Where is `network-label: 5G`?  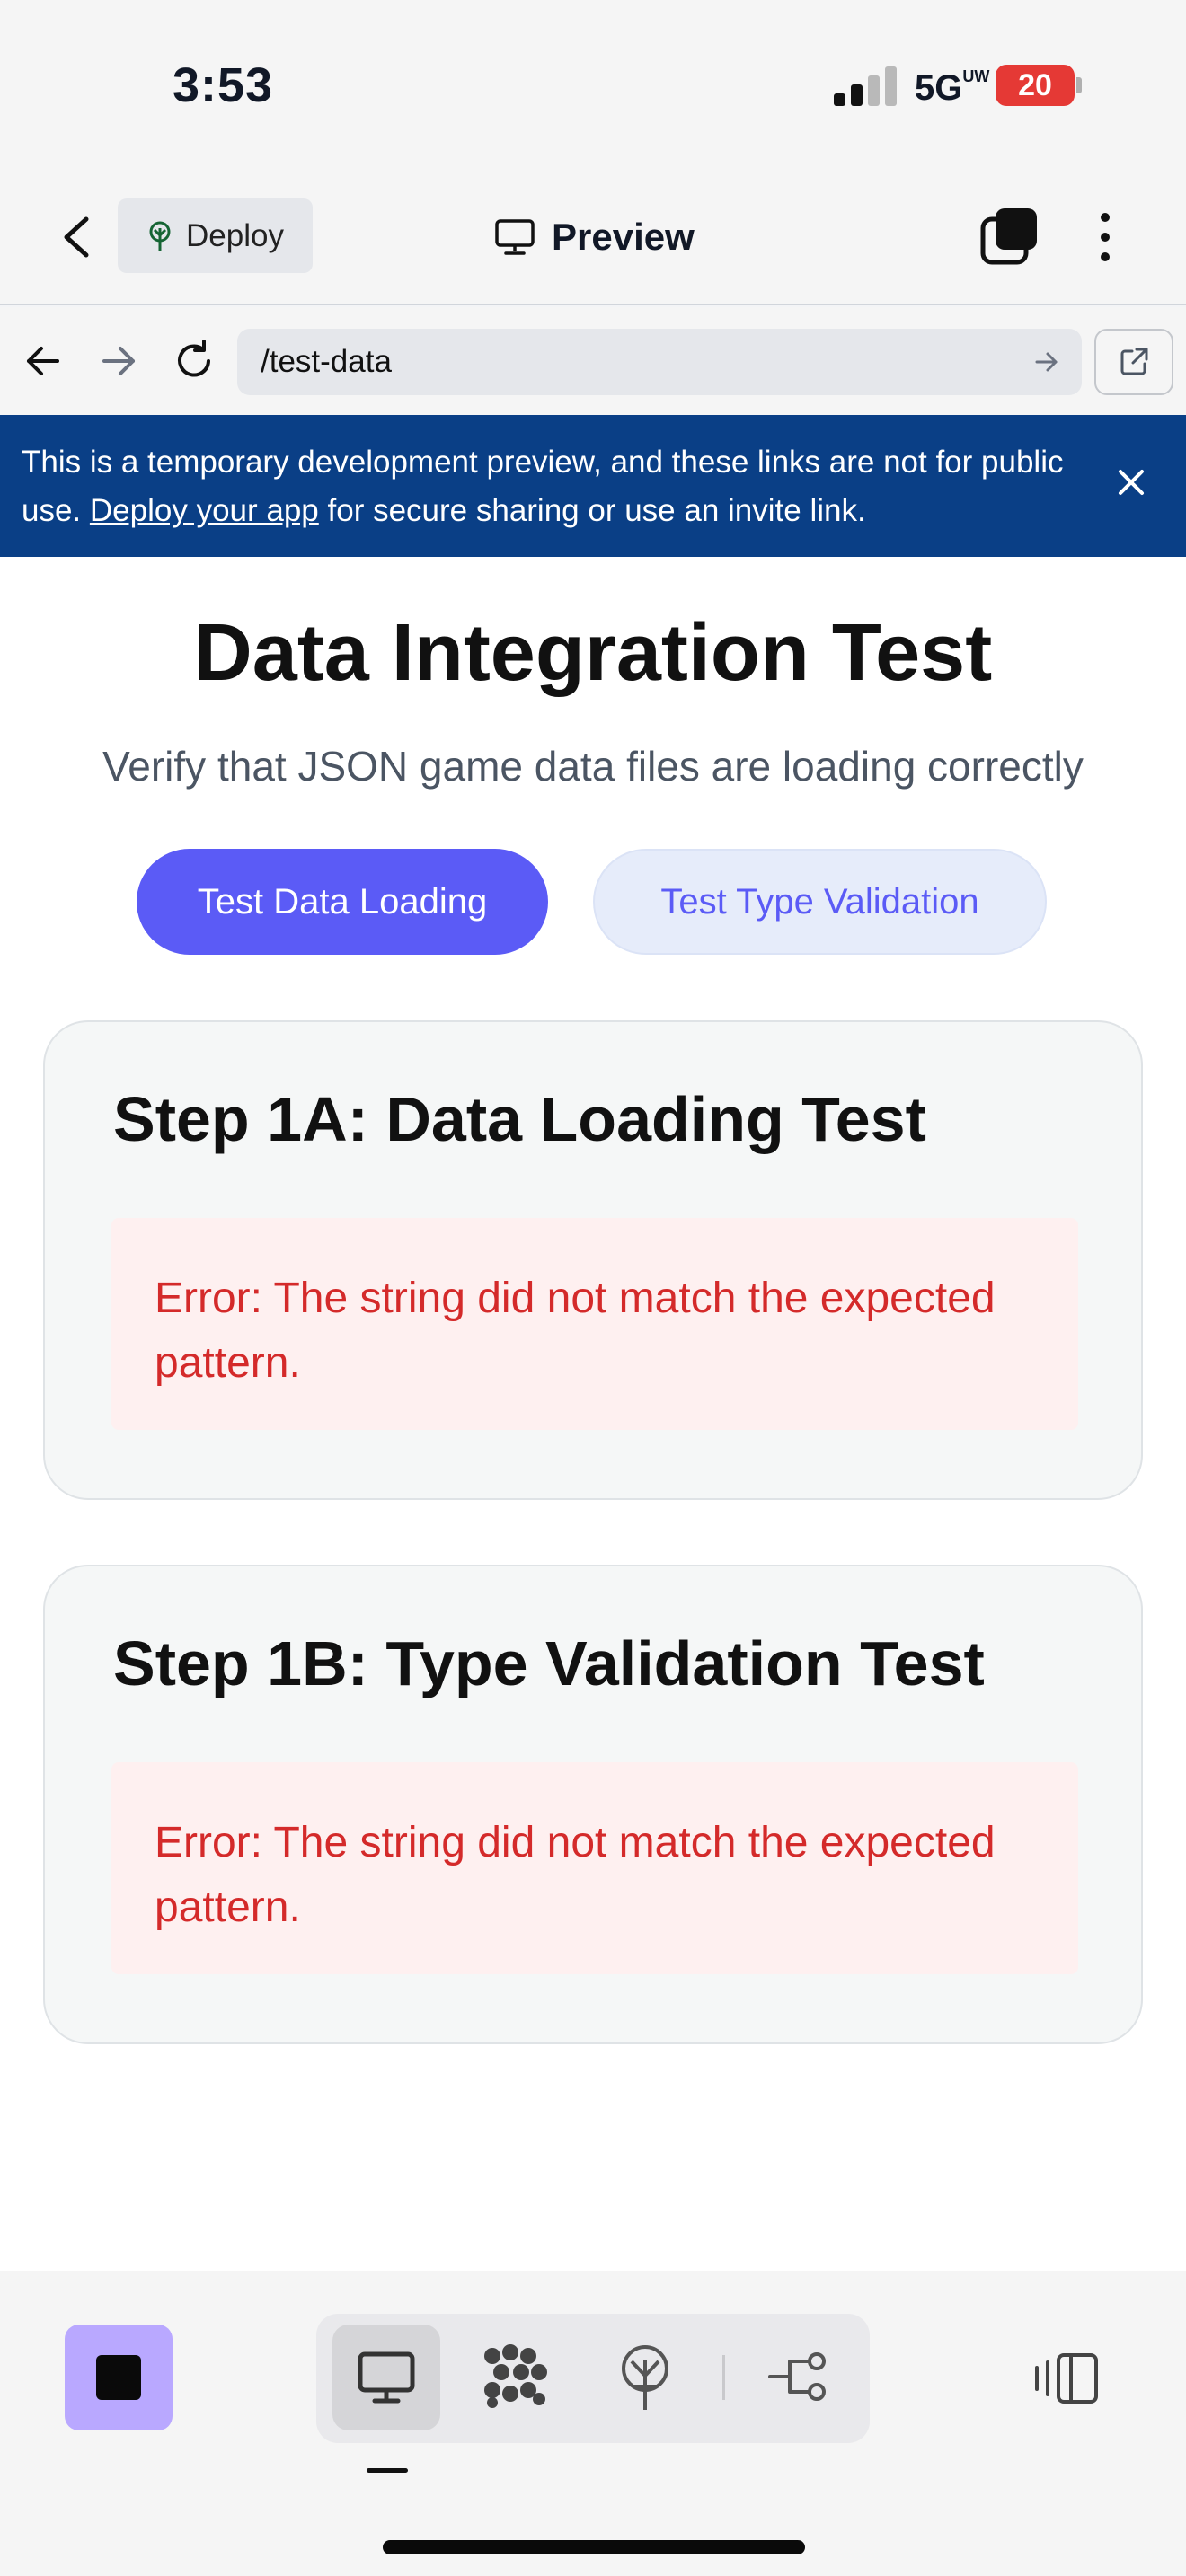
network-label: 5G is located at coordinates (939, 88).